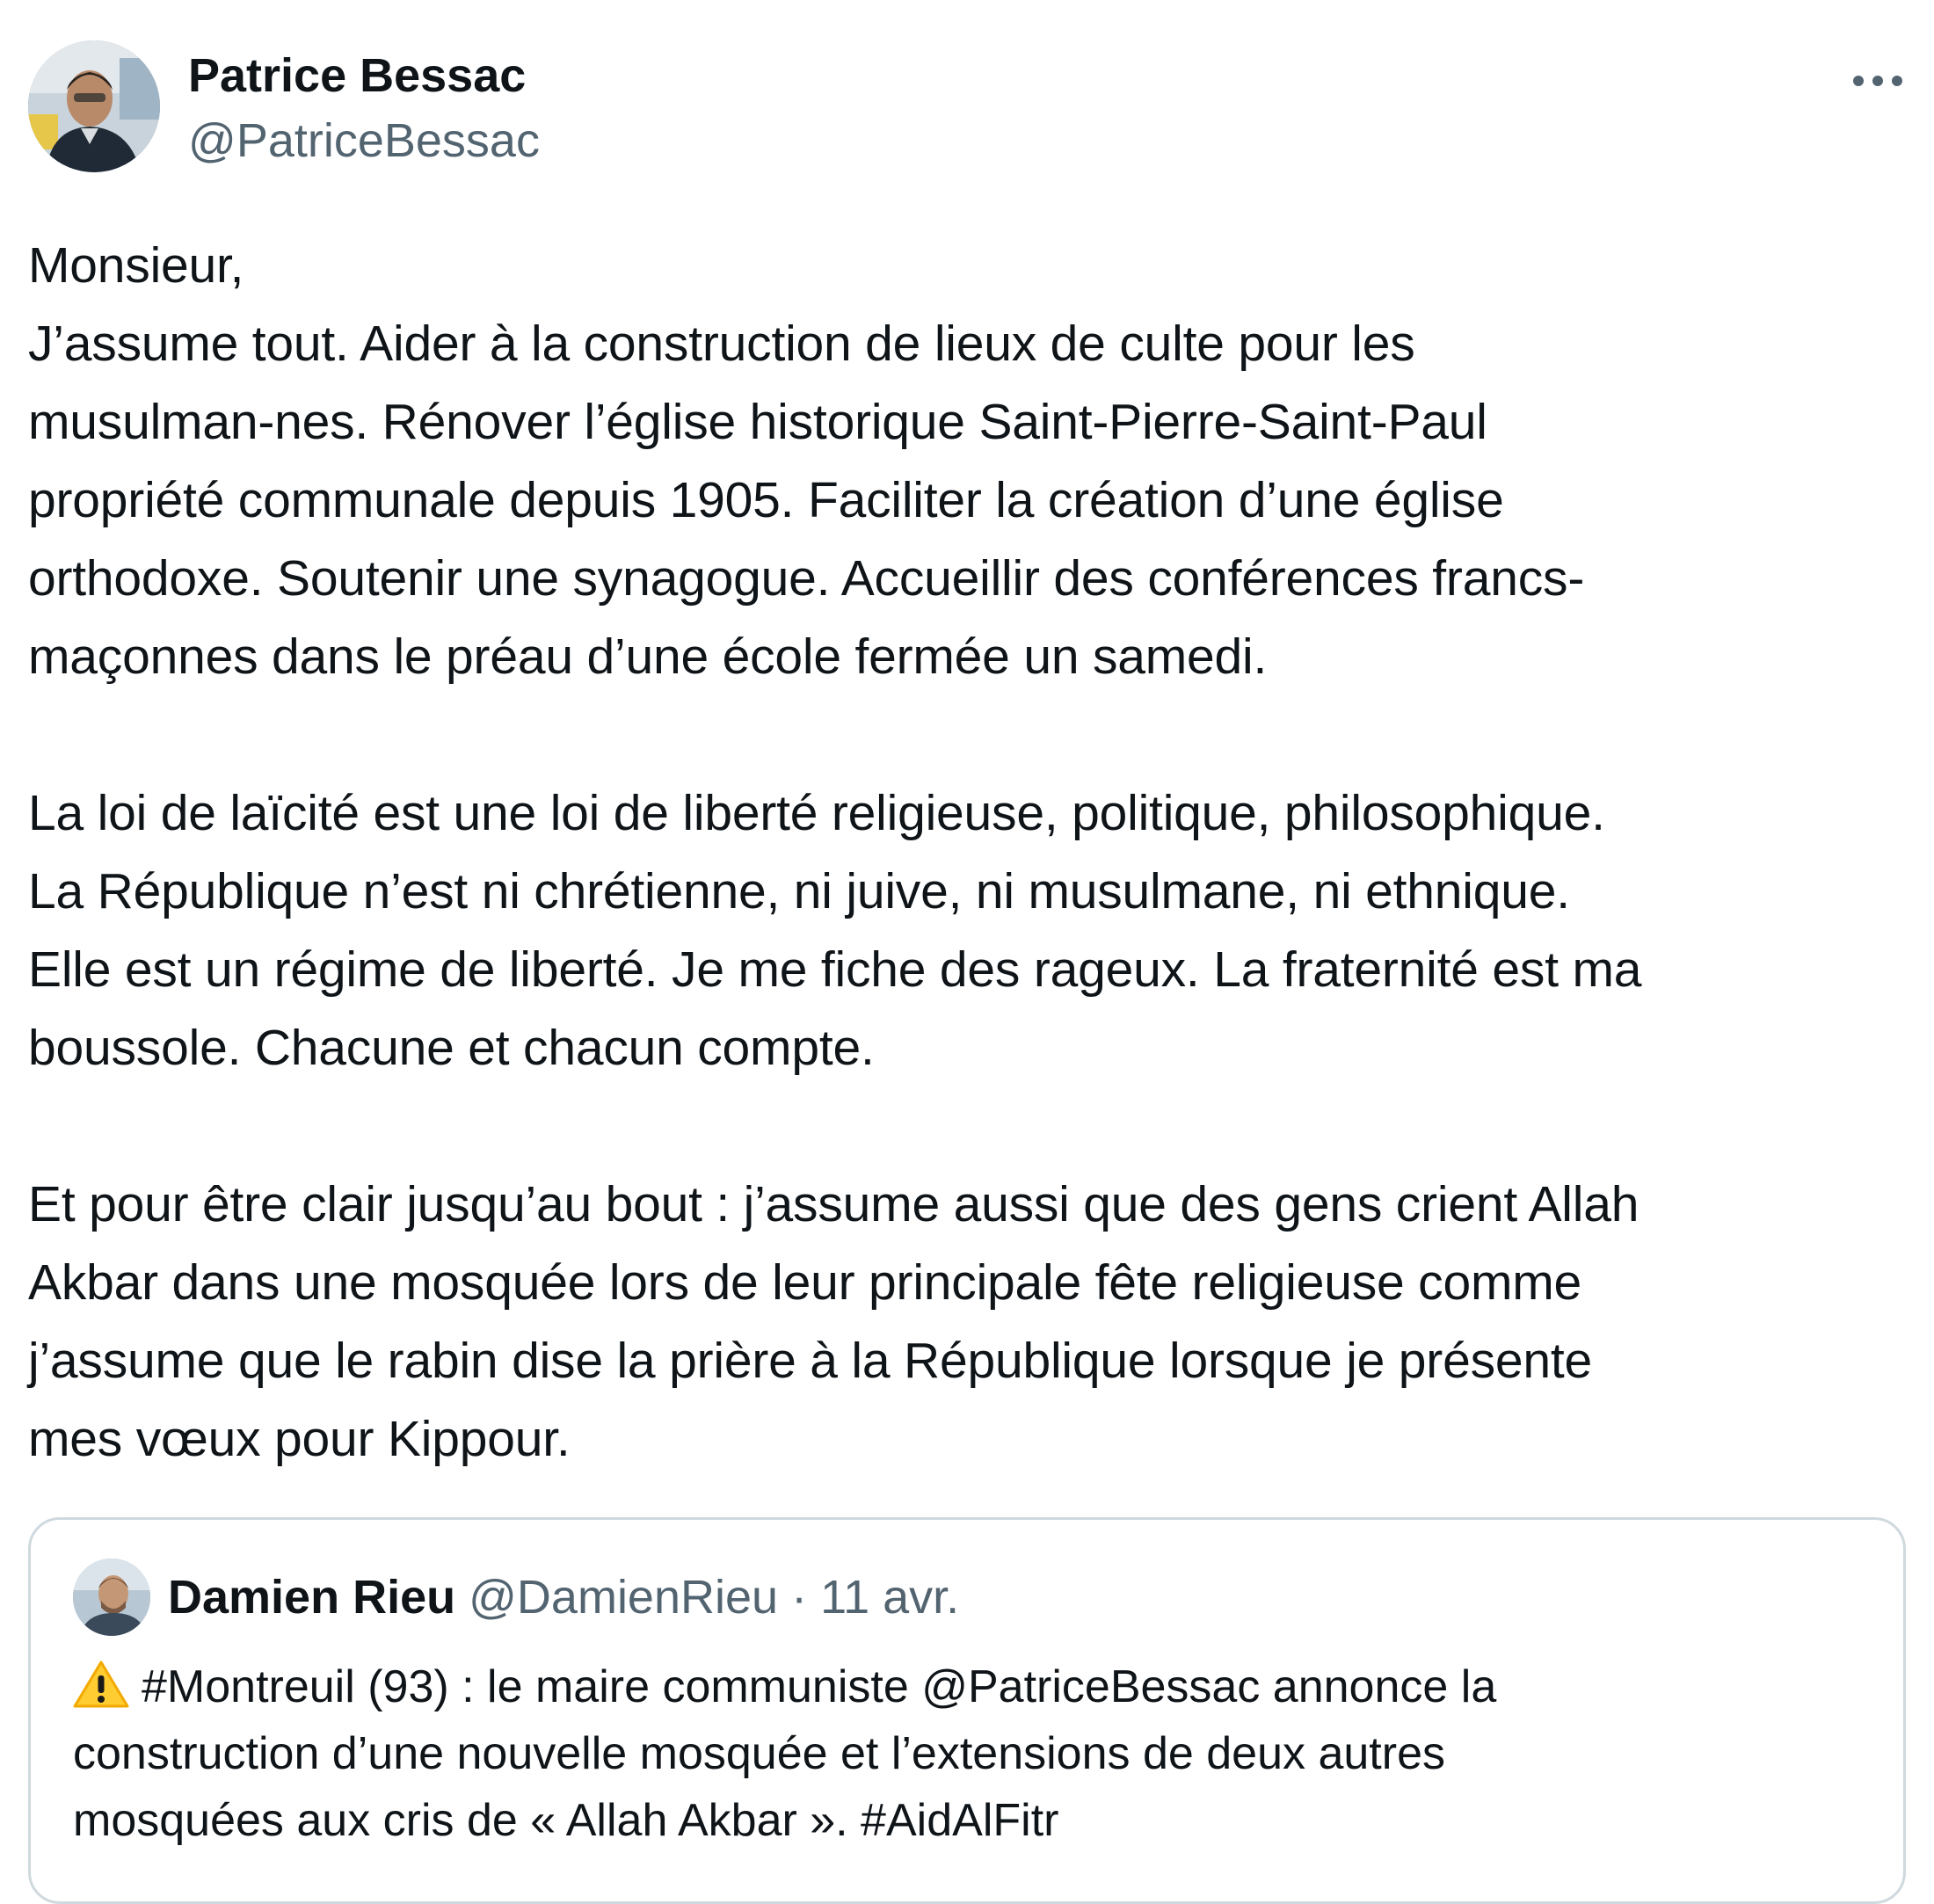 The image size is (1934, 1904). Describe the element at coordinates (101, 1684) in the screenshot. I see `warning-icon` at that location.